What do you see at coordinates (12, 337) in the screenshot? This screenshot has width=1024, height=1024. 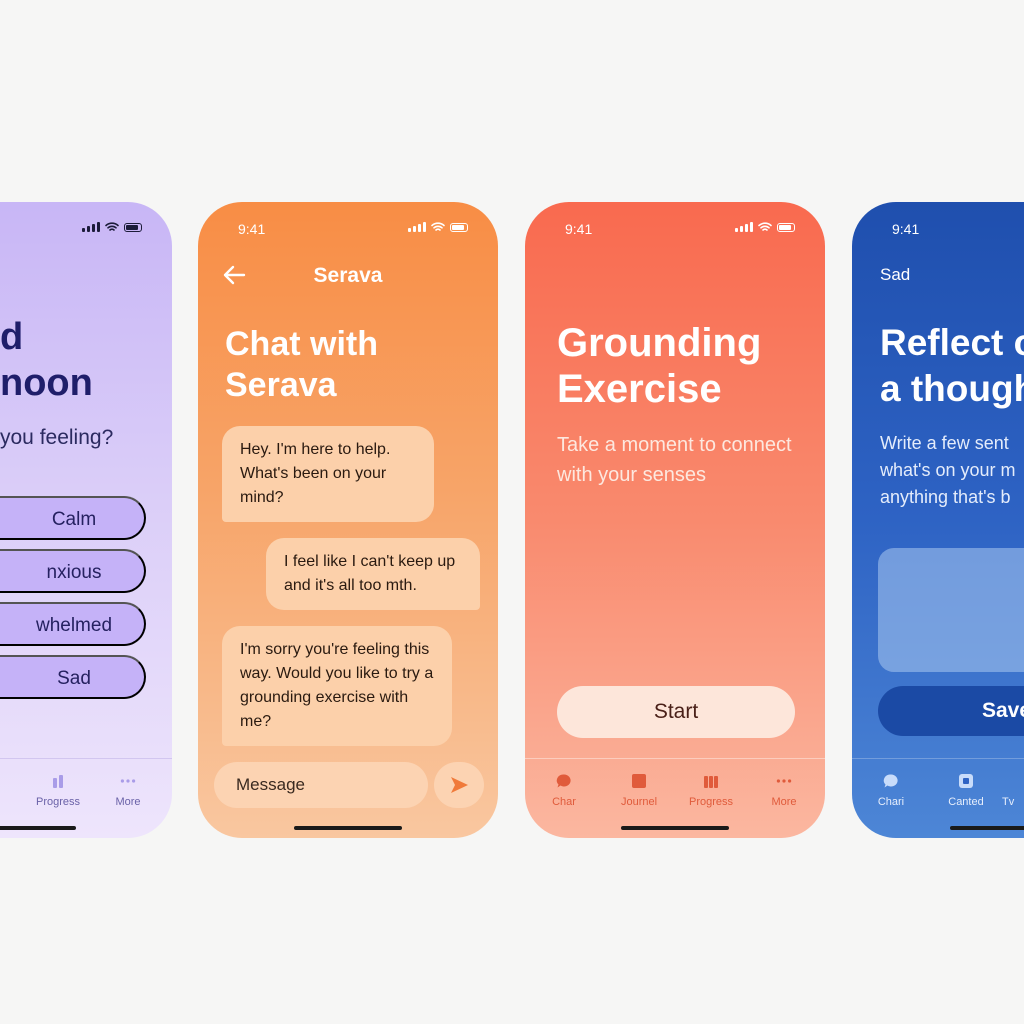 I see `title-line: d` at bounding box center [12, 337].